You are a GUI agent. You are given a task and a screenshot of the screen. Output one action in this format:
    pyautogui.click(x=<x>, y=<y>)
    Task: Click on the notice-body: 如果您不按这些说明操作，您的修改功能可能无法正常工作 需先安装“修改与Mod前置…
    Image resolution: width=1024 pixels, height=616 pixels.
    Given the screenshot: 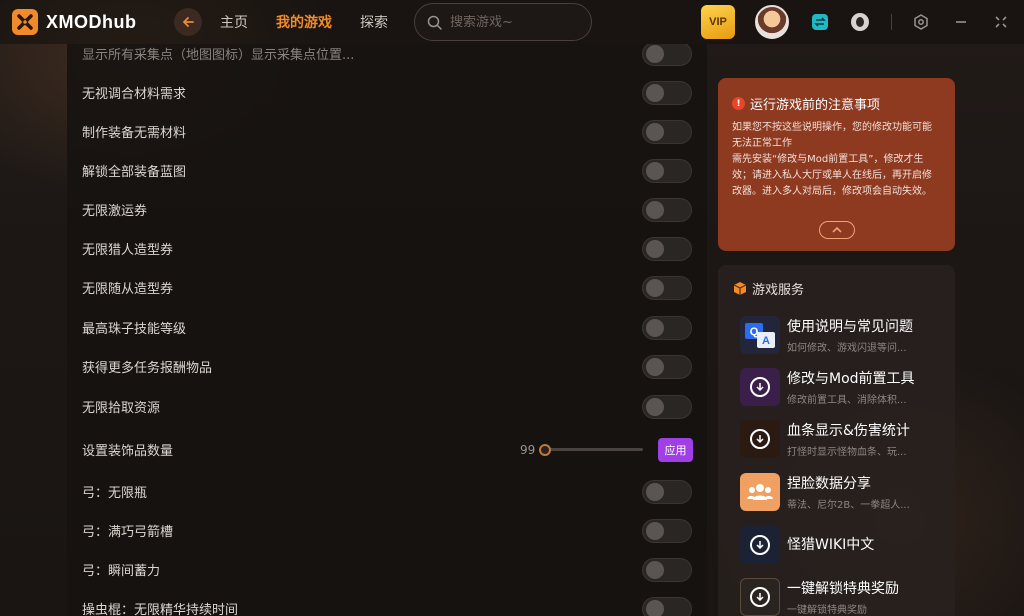 What is the action you would take?
    pyautogui.click(x=836, y=160)
    